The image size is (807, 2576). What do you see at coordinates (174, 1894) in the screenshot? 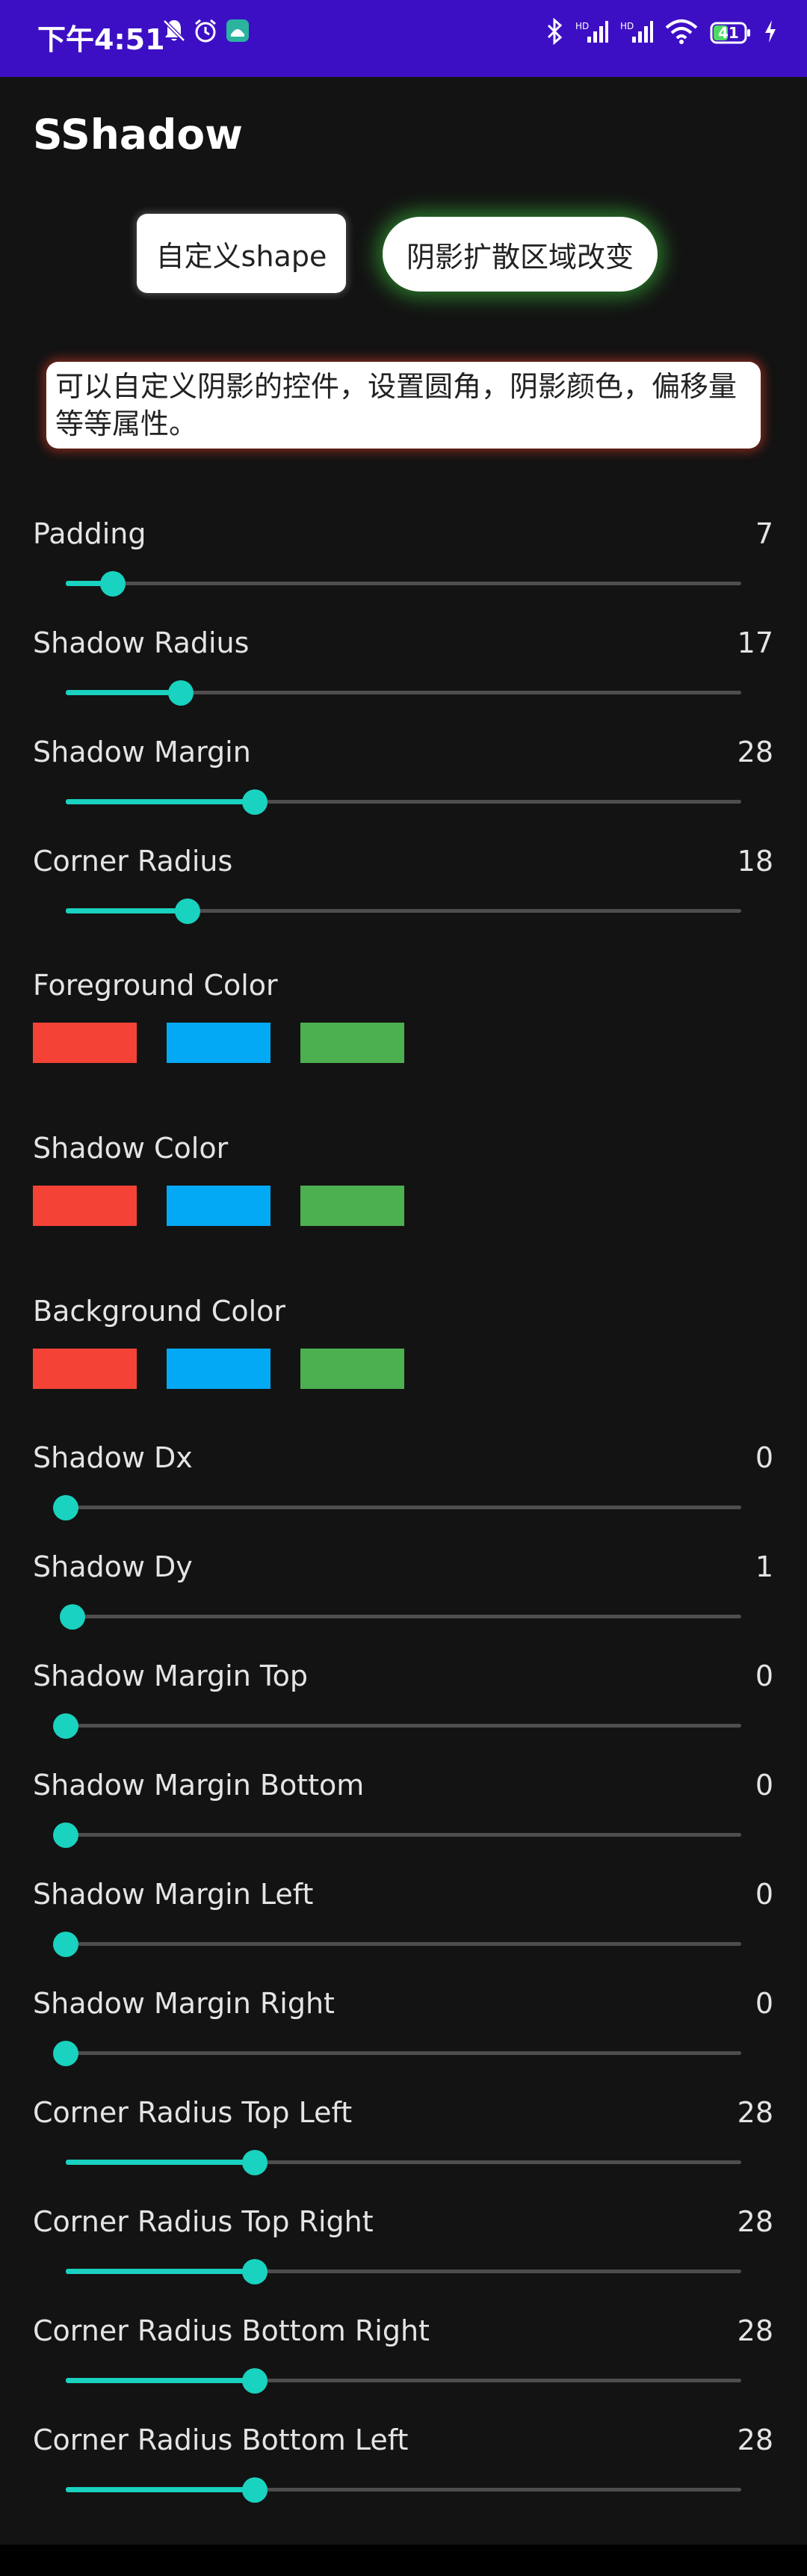
I see `shadow-margin-left-label: Shadow Margin Left` at bounding box center [174, 1894].